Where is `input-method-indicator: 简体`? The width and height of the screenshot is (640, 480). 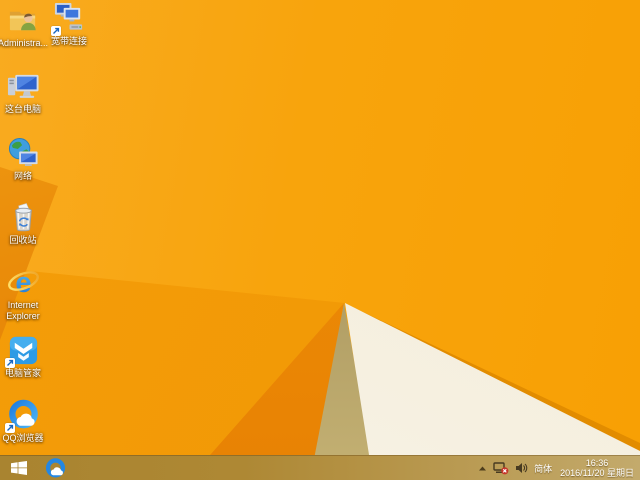
input-method-indicator: 简体 is located at coordinates (543, 468).